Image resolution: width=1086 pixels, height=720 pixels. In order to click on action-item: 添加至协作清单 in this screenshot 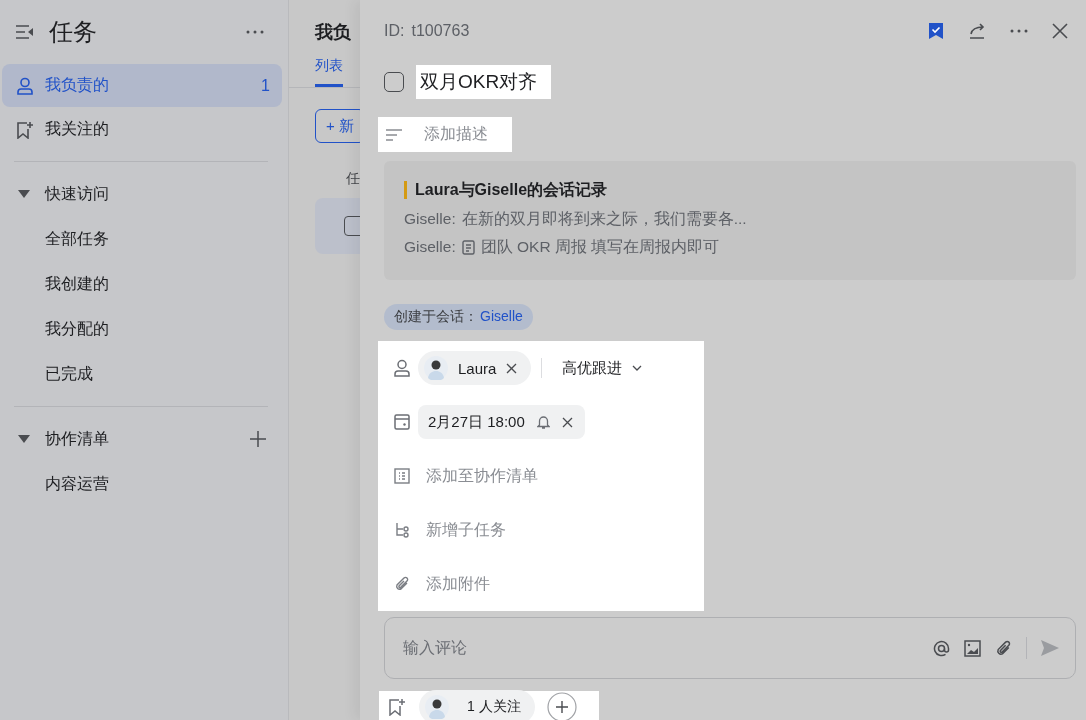, I will do `click(541, 476)`.